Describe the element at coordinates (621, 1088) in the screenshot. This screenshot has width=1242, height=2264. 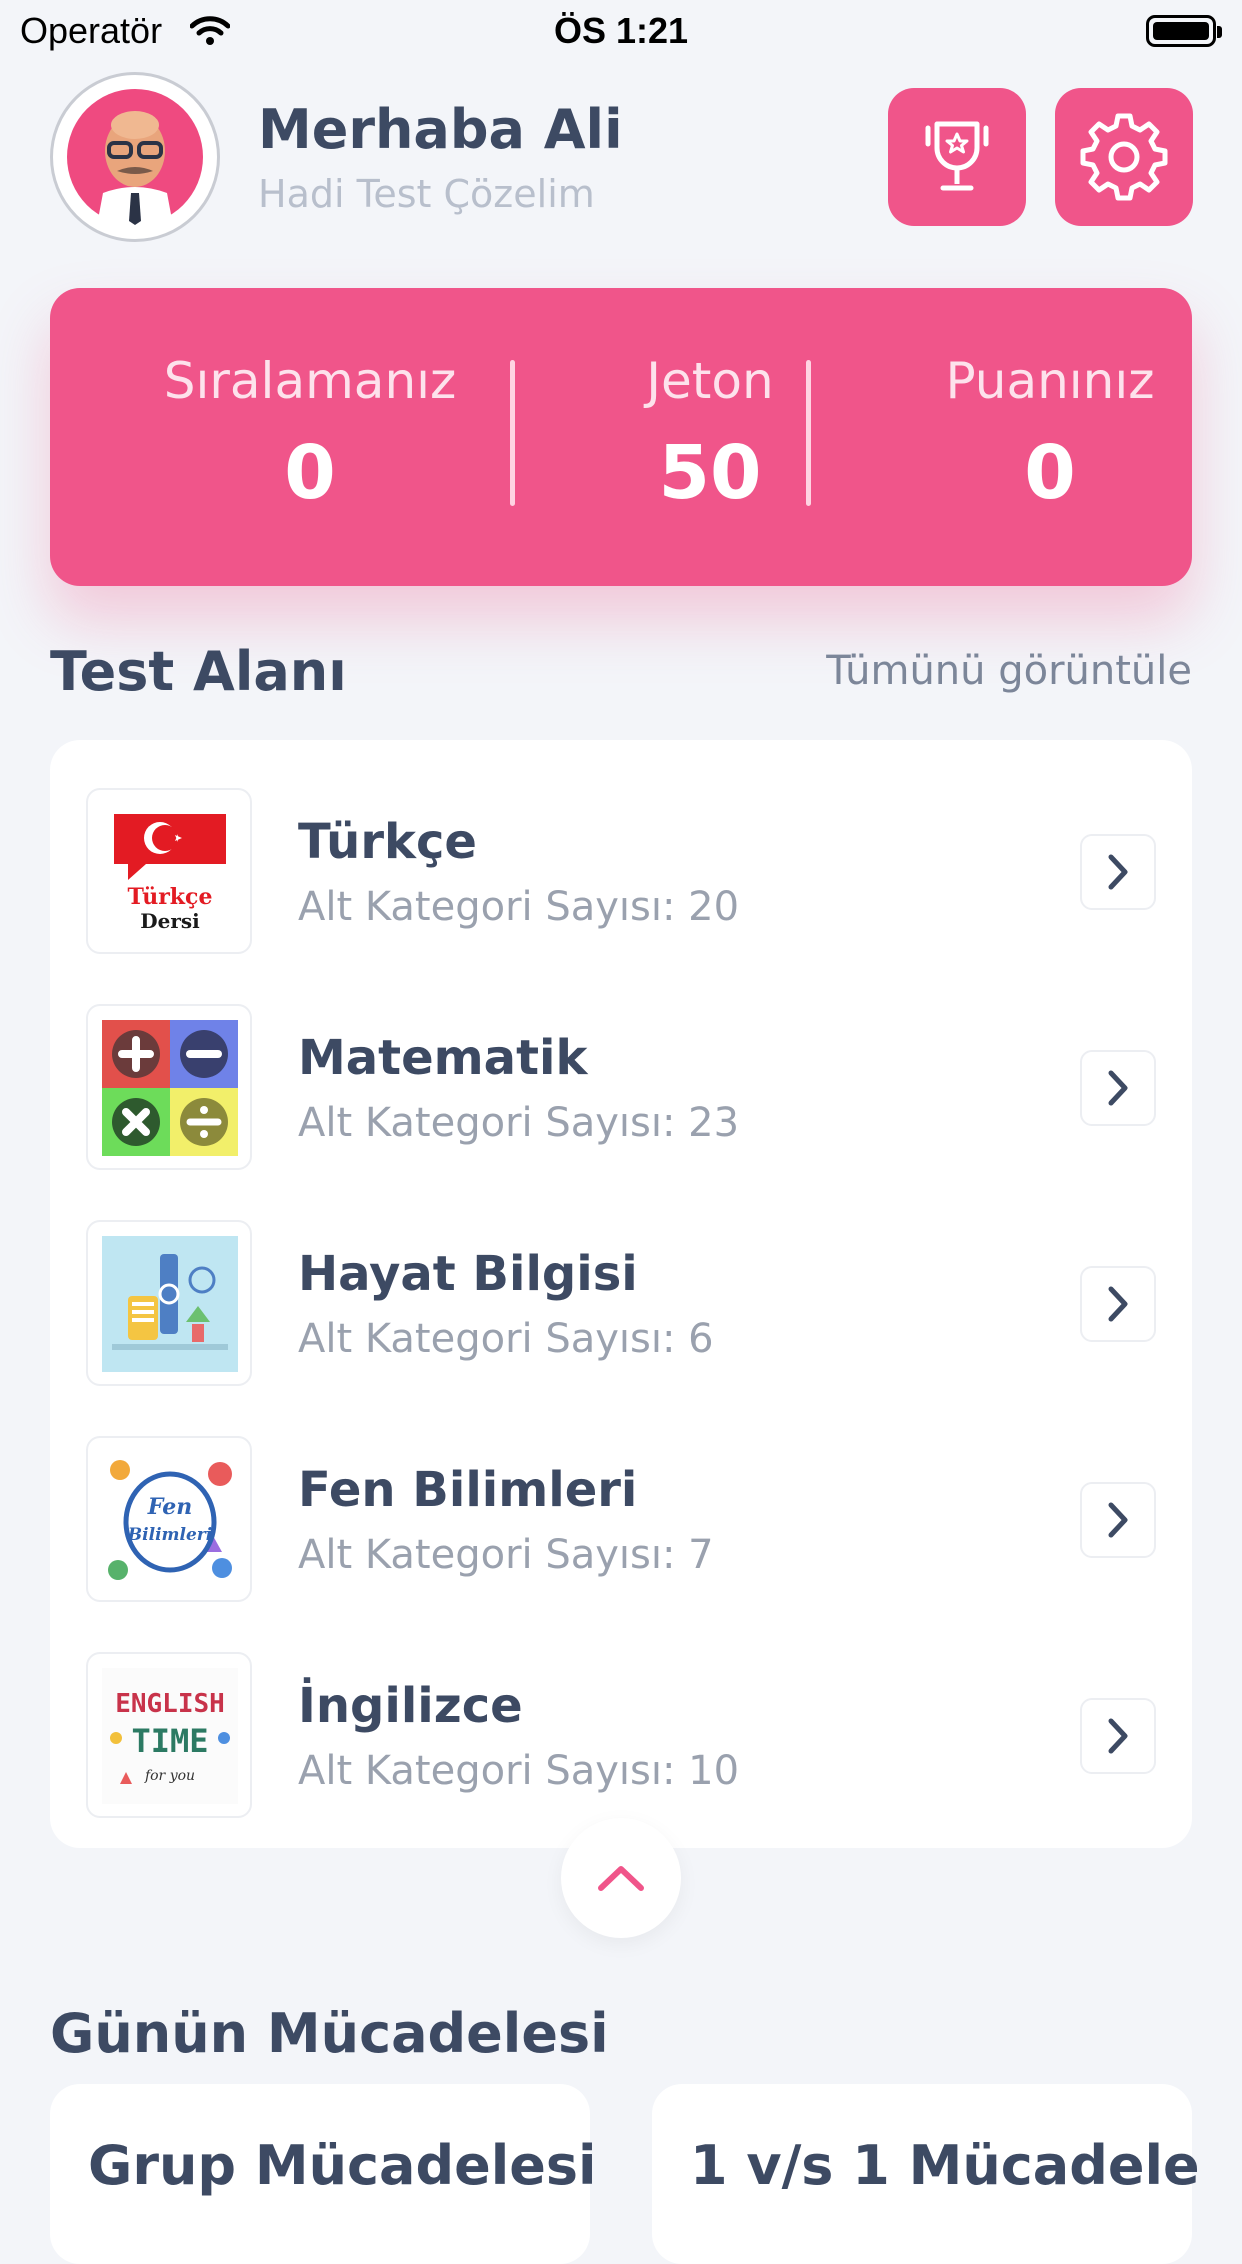
I see `list-item: Matematik Alt Kategori Sayısı: 23` at that location.